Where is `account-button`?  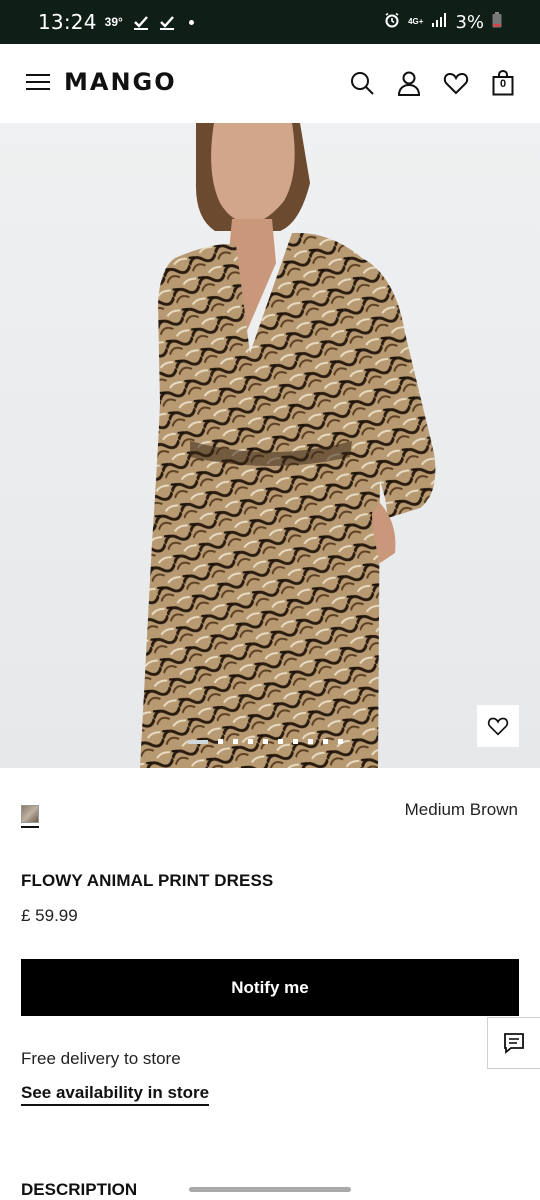 account-button is located at coordinates (409, 83).